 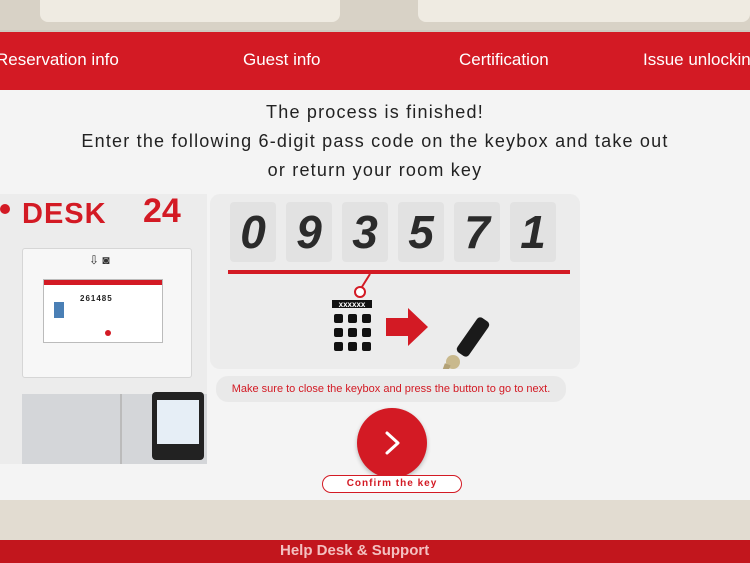 What do you see at coordinates (103, 311) in the screenshot?
I see `photo-mini-screen: 261485` at bounding box center [103, 311].